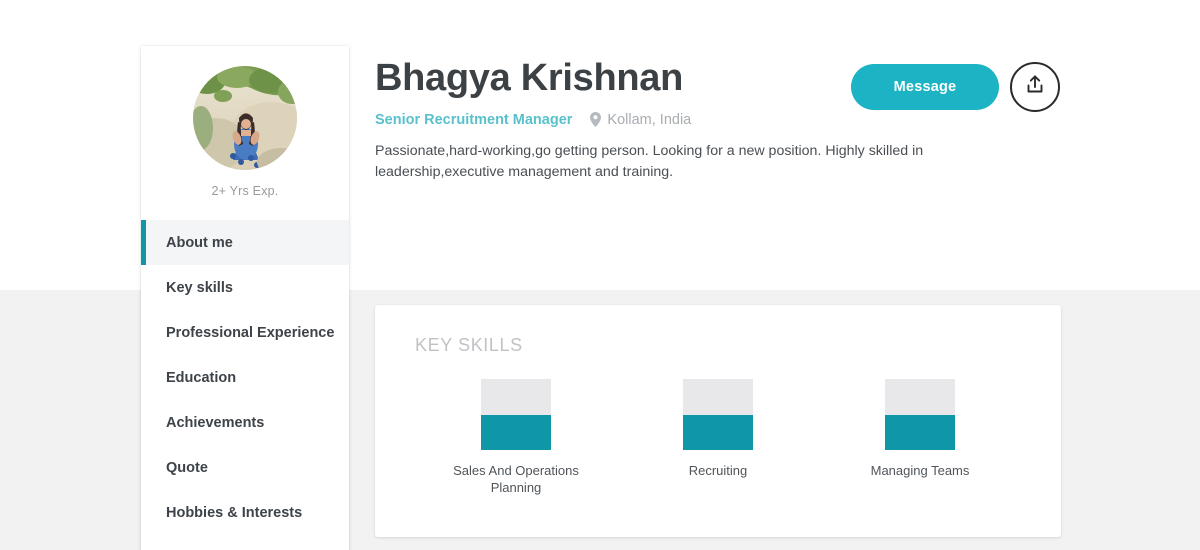 This screenshot has width=1200, height=550. Describe the element at coordinates (925, 87) in the screenshot. I see `message-button: Message` at that location.